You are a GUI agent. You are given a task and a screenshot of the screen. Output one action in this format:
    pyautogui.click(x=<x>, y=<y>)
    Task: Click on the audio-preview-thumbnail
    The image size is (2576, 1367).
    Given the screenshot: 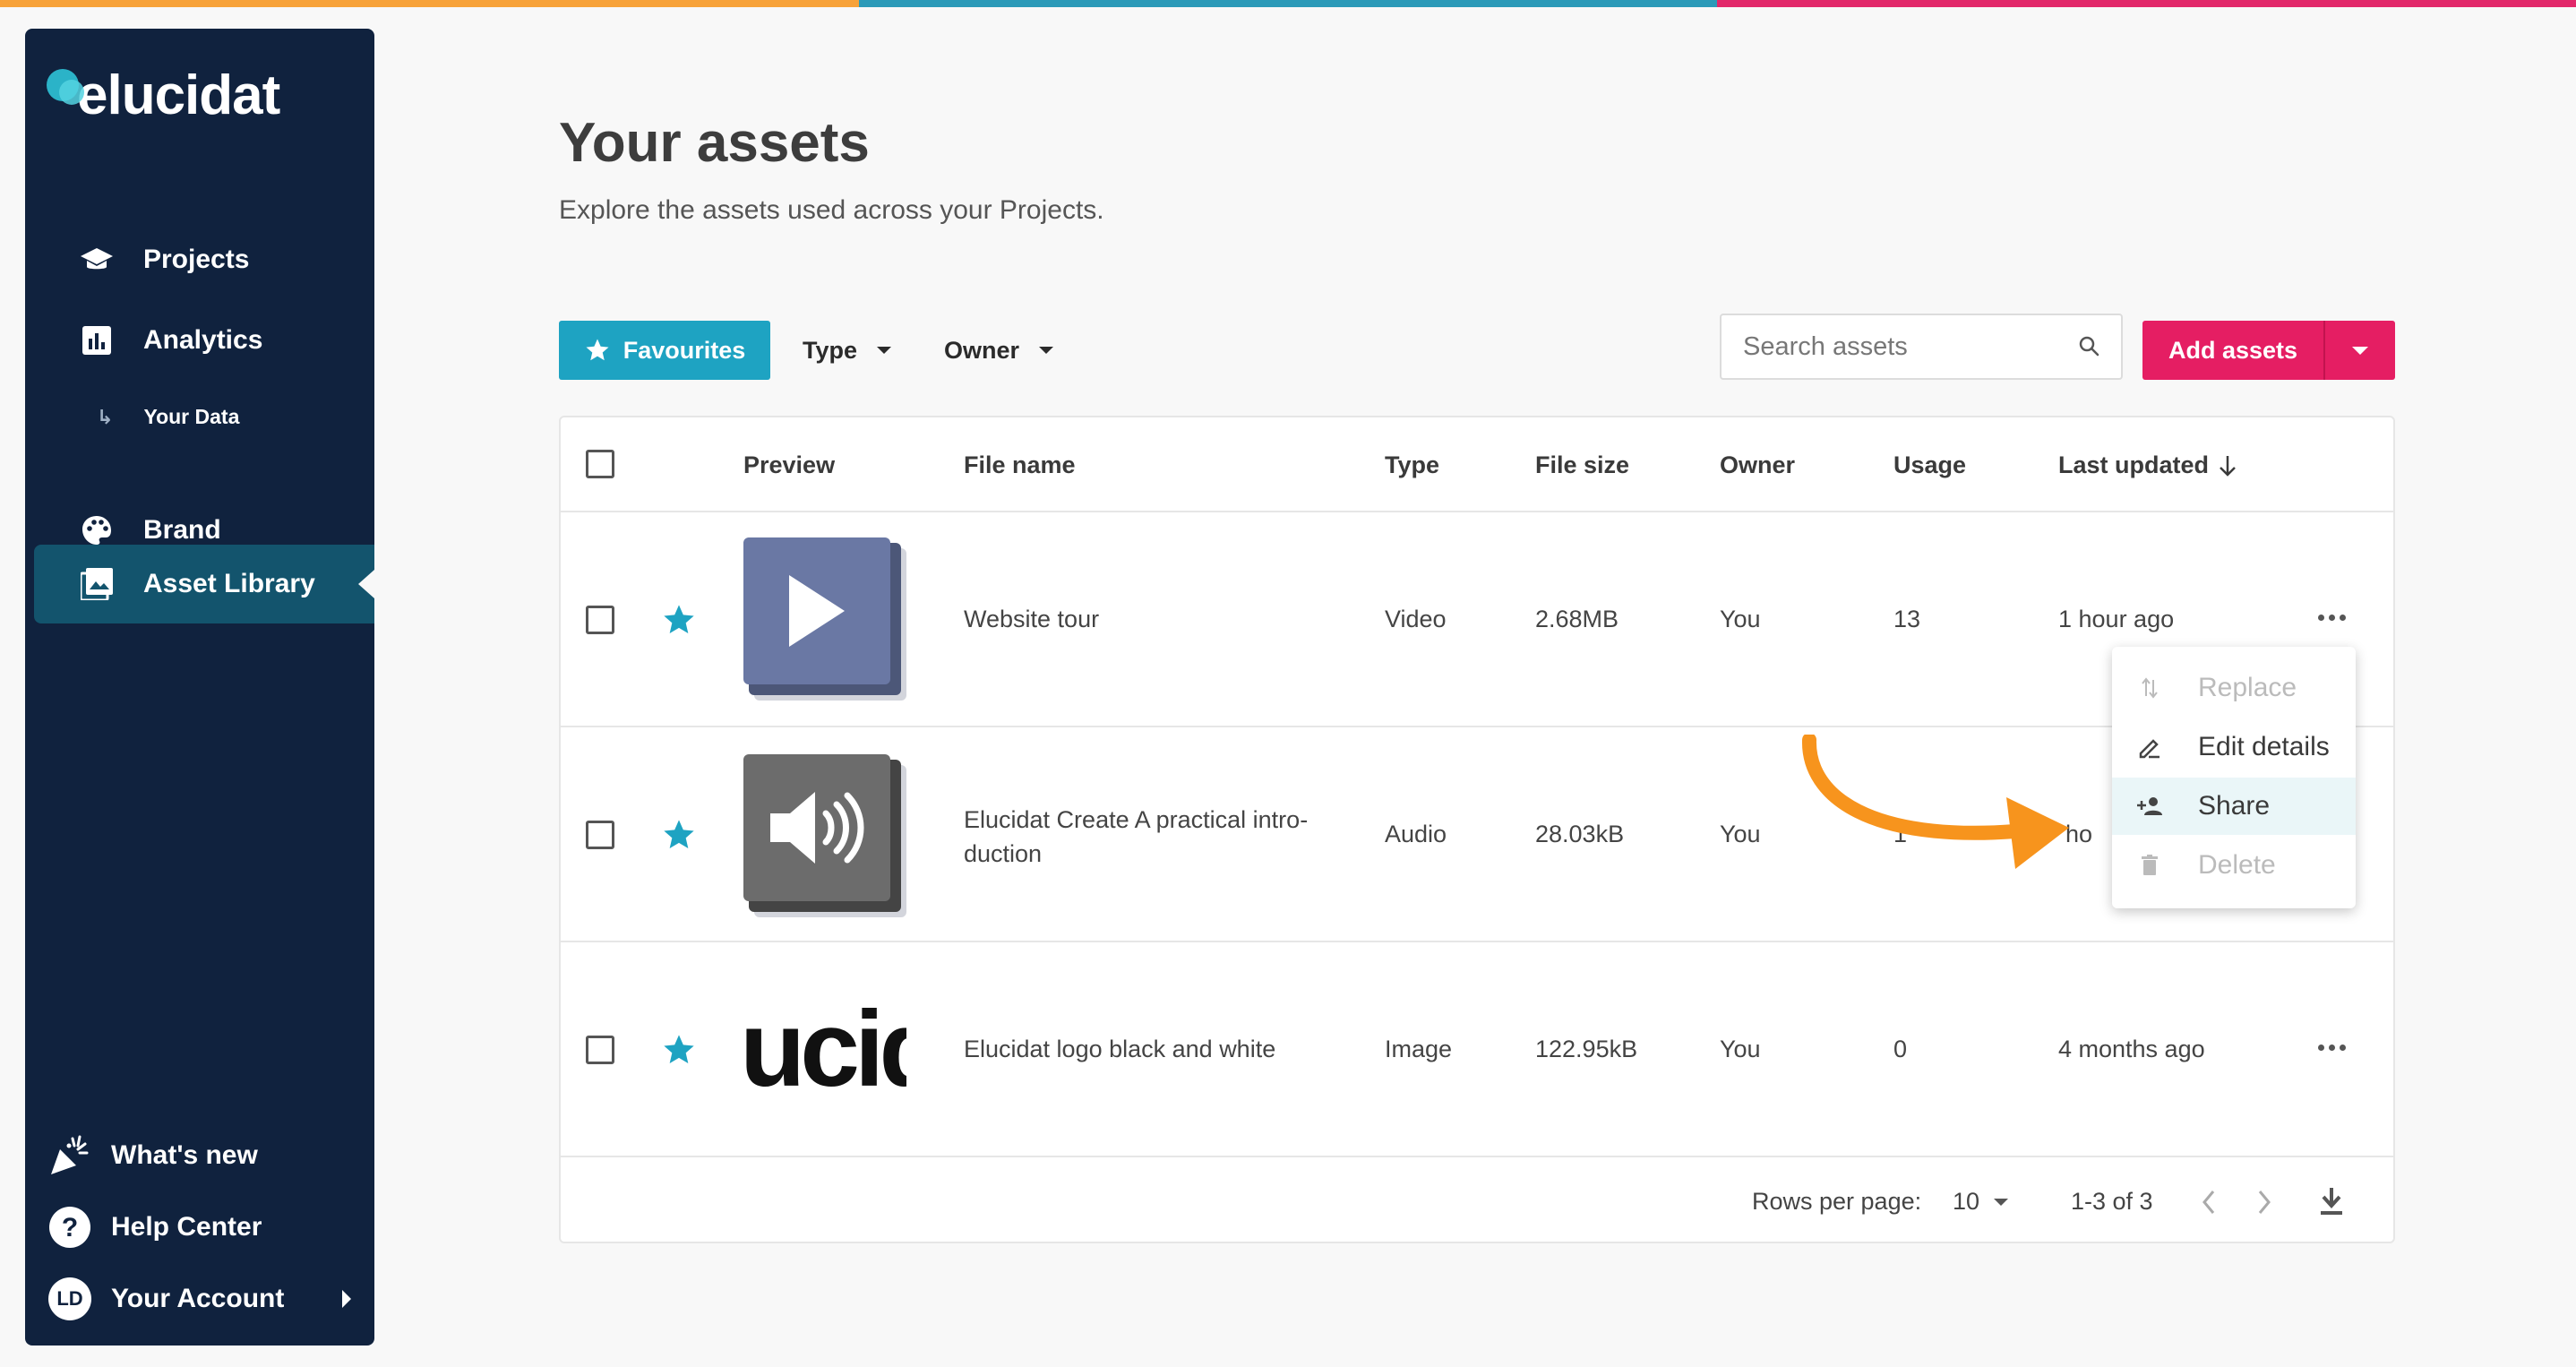 What is the action you would take?
    pyautogui.click(x=824, y=835)
    